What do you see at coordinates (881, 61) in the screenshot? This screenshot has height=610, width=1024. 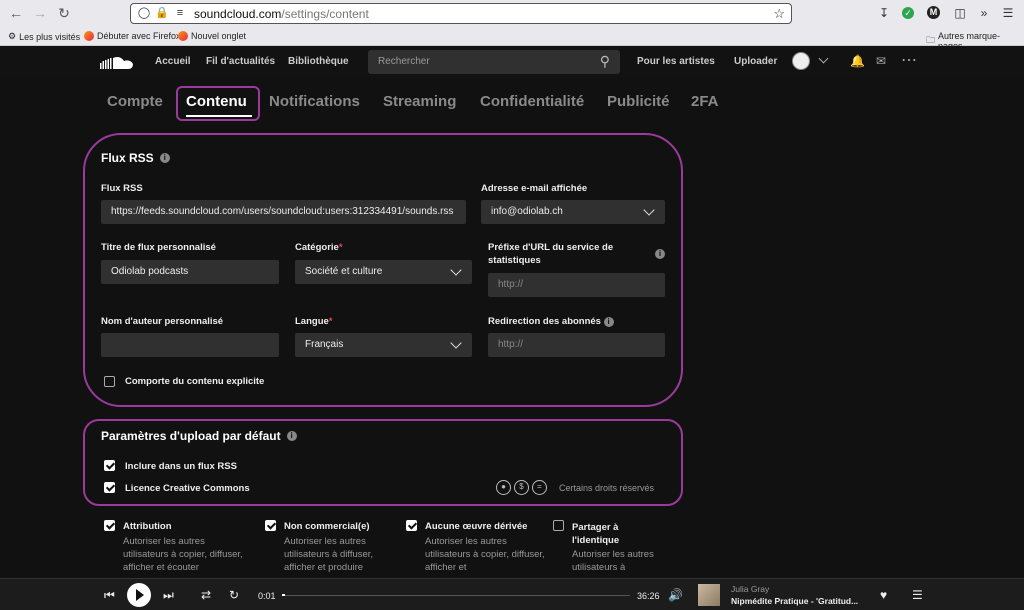 I see `mail-icon: ✉` at bounding box center [881, 61].